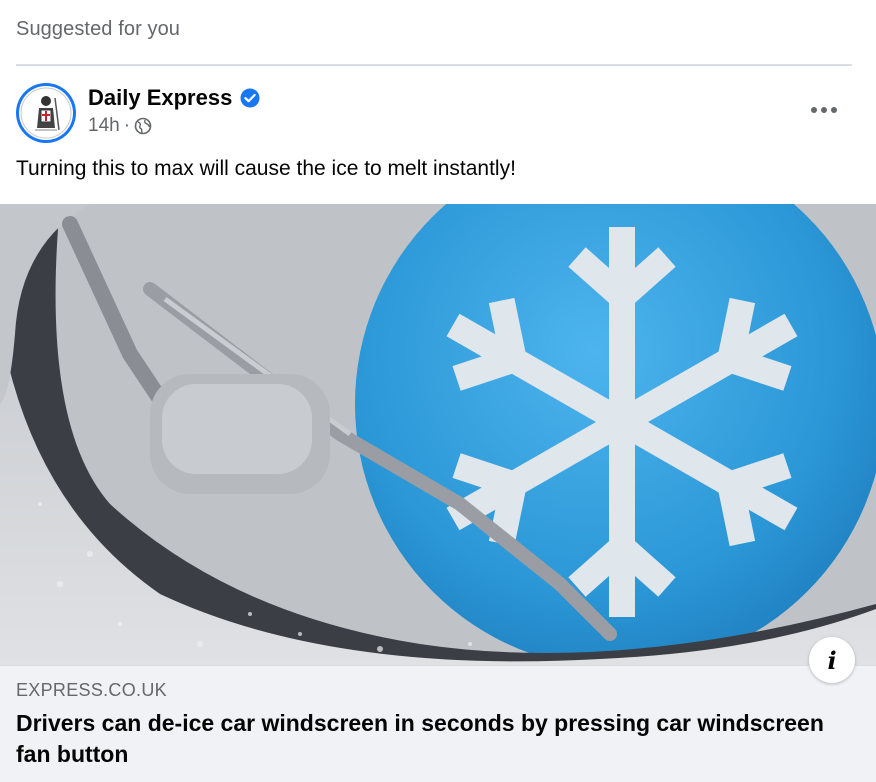 The height and width of the screenshot is (782, 876). I want to click on daily-express-crusader-logo, so click(46, 113).